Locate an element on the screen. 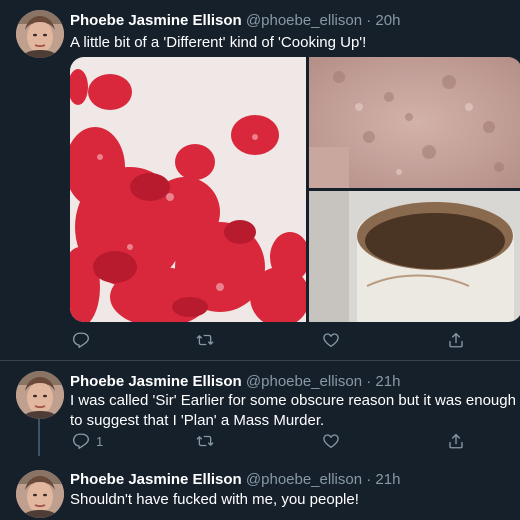 This screenshot has width=520, height=520. timestamp: 20h is located at coordinates (387, 20).